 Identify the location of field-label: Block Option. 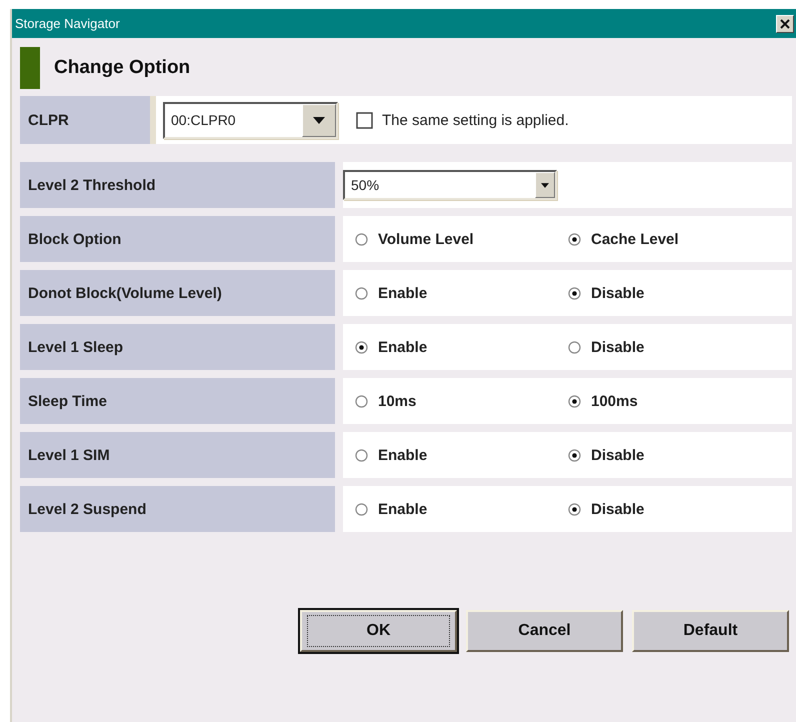
(177, 239).